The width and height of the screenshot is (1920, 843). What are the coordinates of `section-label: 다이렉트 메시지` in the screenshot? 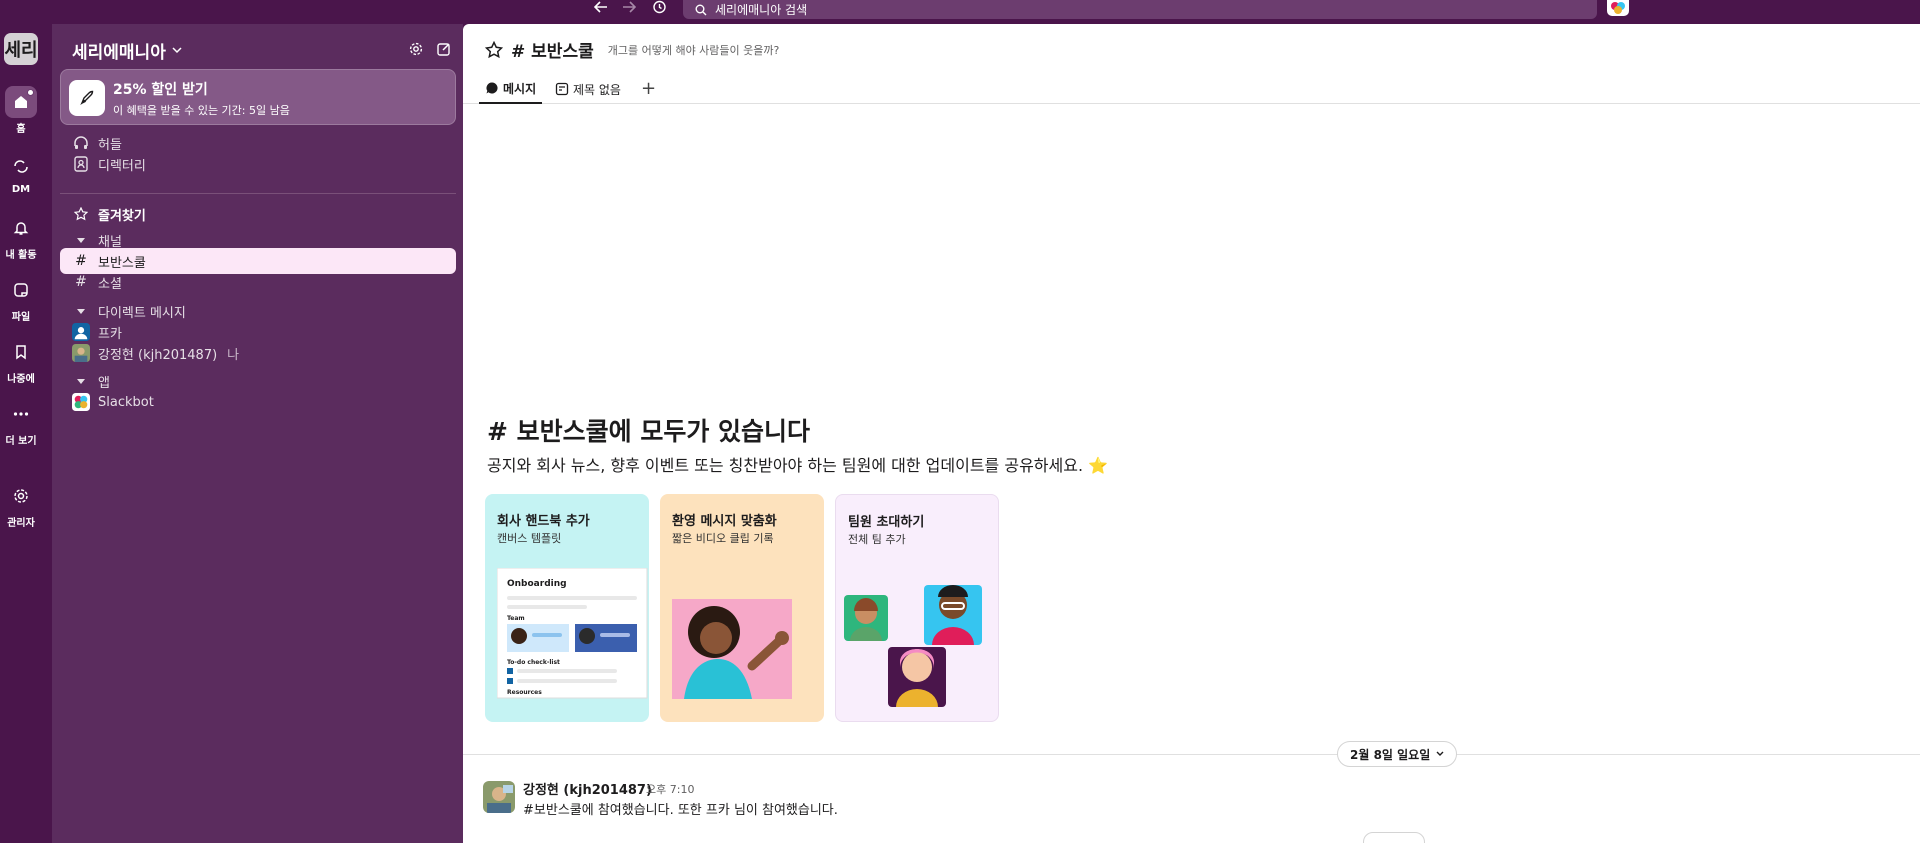 It's located at (142, 313).